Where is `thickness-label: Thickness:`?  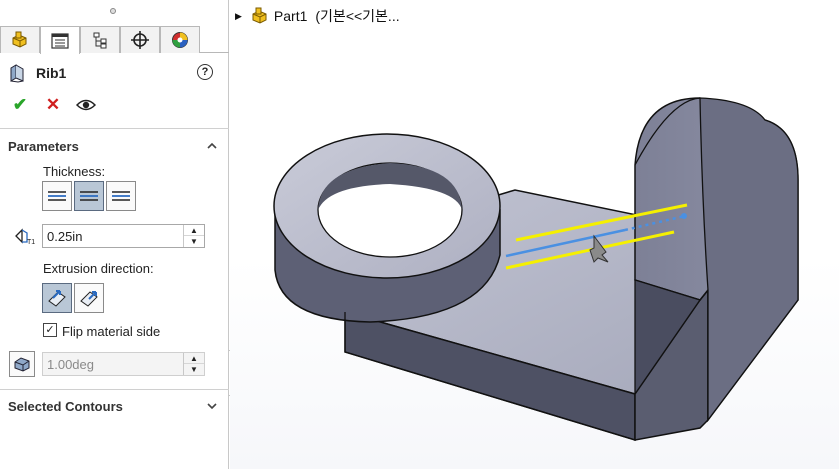
thickness-label: Thickness: is located at coordinates (74, 171).